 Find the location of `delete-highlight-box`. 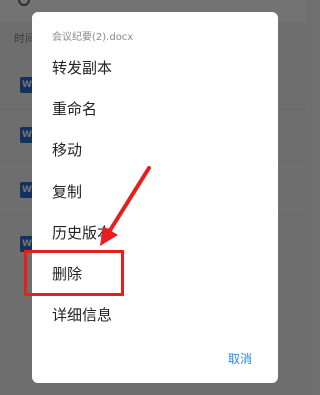

delete-highlight-box is located at coordinates (74, 273).